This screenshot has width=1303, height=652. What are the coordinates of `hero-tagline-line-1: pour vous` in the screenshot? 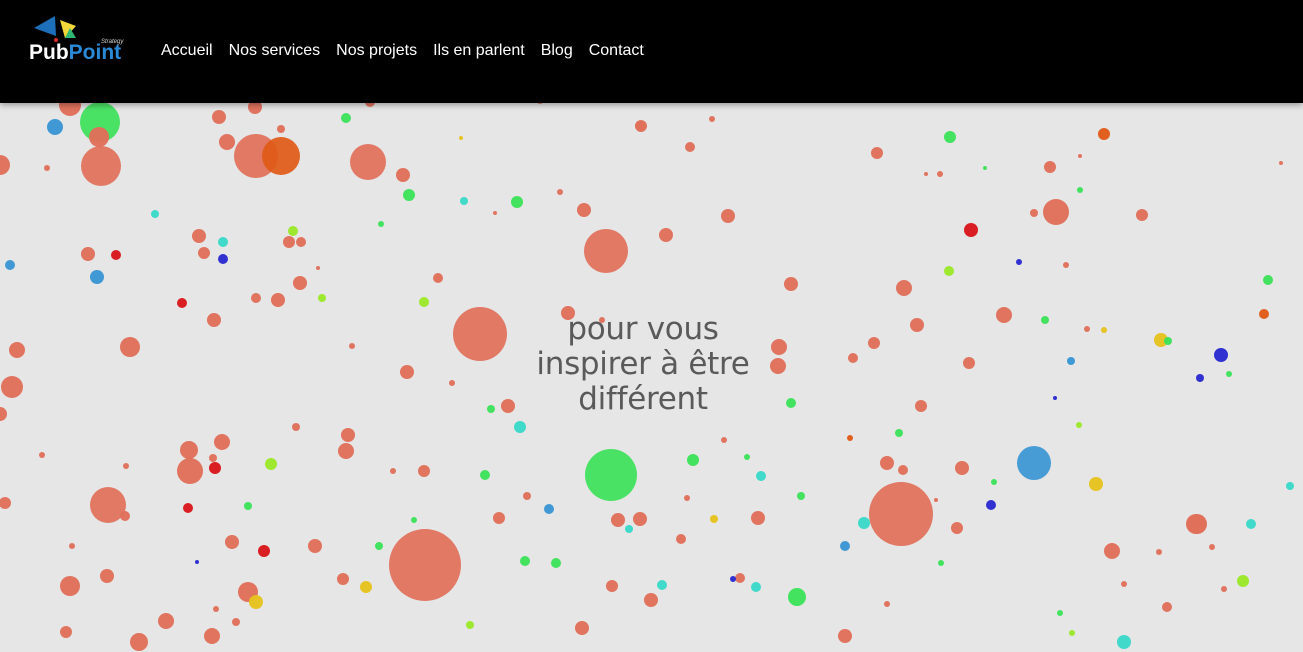 It's located at (643, 329).